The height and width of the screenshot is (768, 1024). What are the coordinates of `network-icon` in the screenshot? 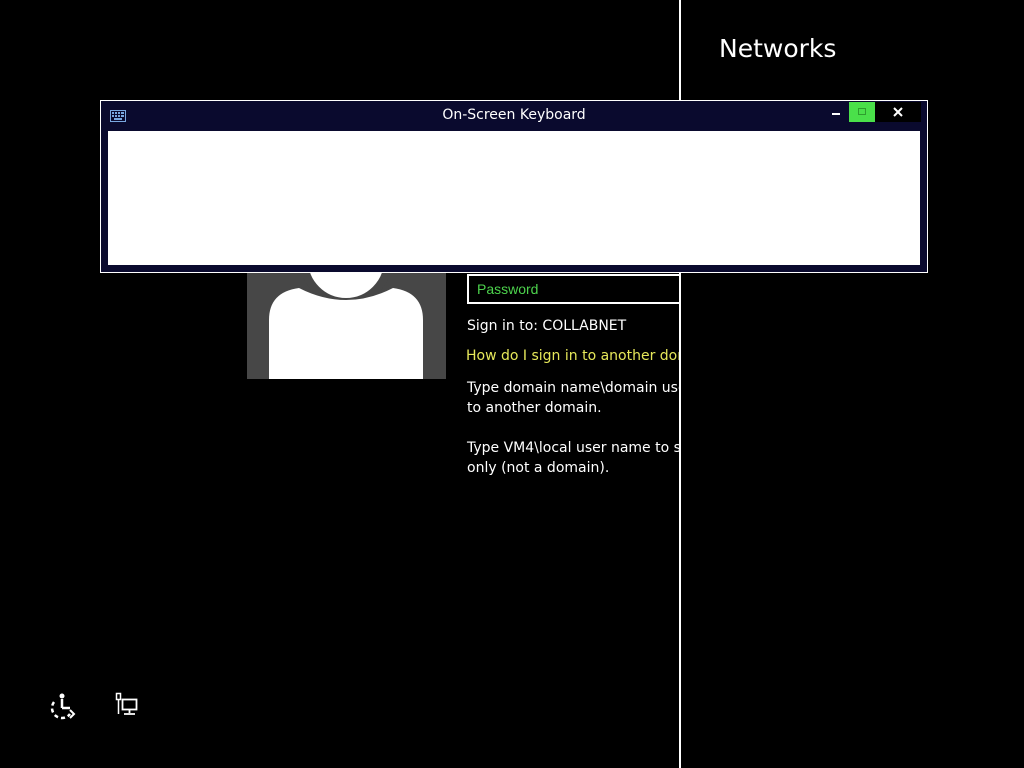 It's located at (126, 703).